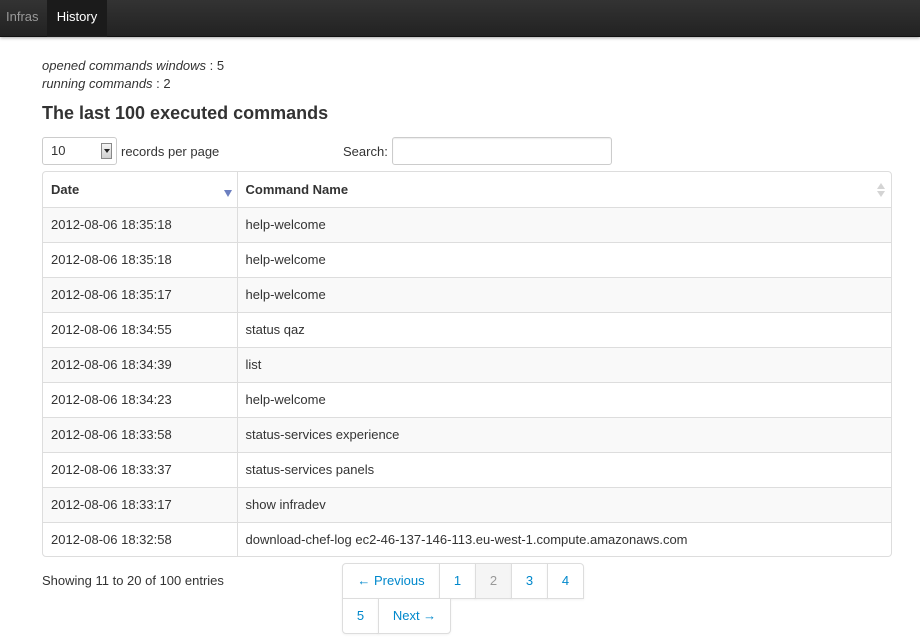 This screenshot has width=920, height=641. What do you see at coordinates (23, 18) in the screenshot?
I see `nav-item-infras: Infras` at bounding box center [23, 18].